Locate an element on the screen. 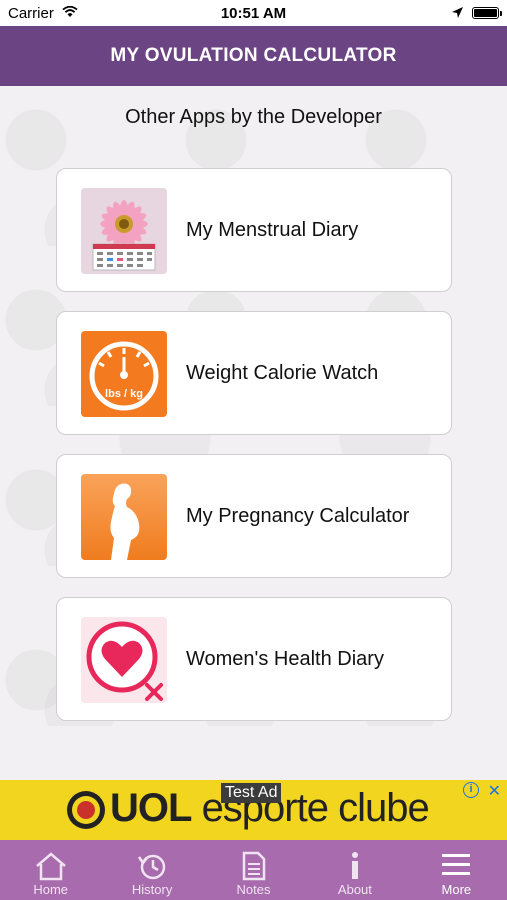 Image resolution: width=507 pixels, height=900 pixels. app-name: My Pregnancy Calculator is located at coordinates (298, 515).